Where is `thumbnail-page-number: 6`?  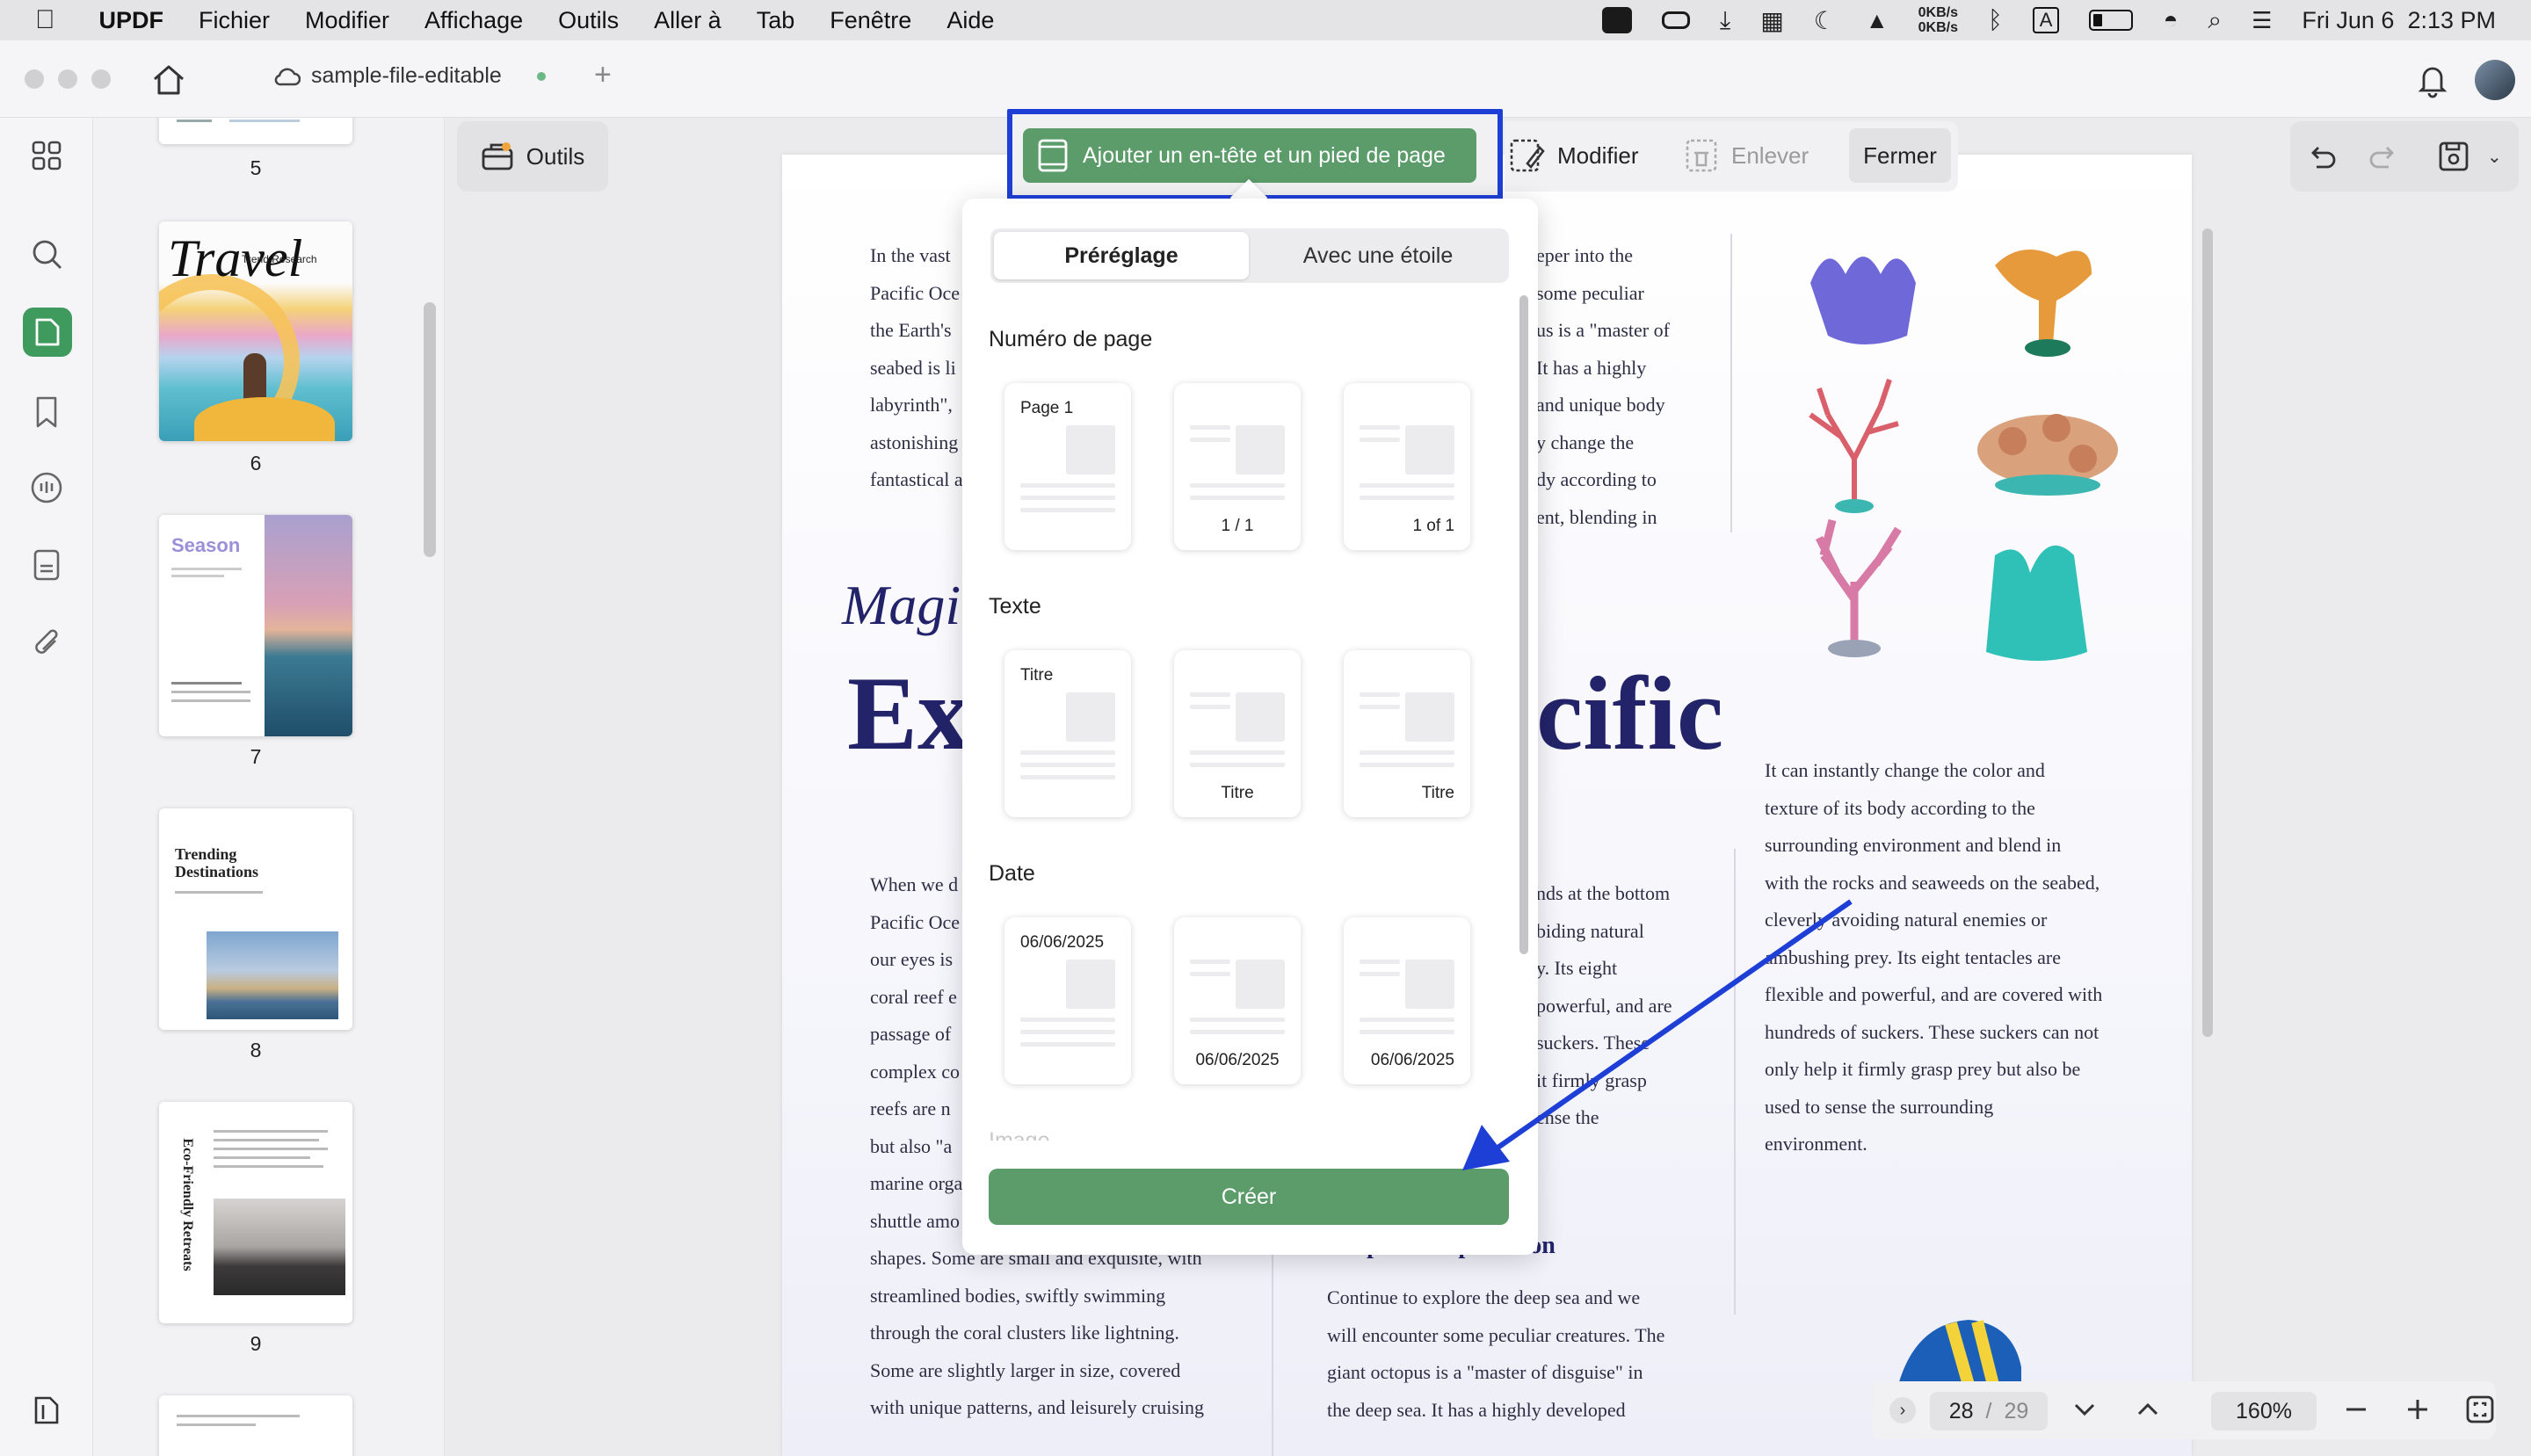 thumbnail-page-number: 6 is located at coordinates (256, 463).